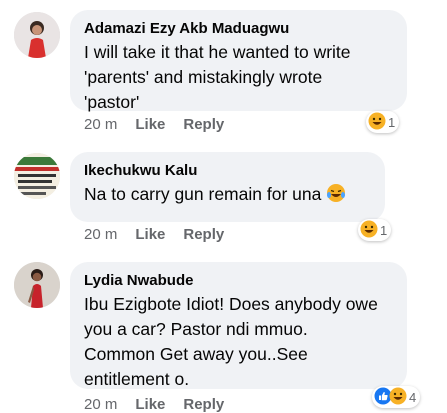 This screenshot has height=413, width=447. What do you see at coordinates (336, 196) in the screenshot?
I see `laugh-tears-emoji-icon` at bounding box center [336, 196].